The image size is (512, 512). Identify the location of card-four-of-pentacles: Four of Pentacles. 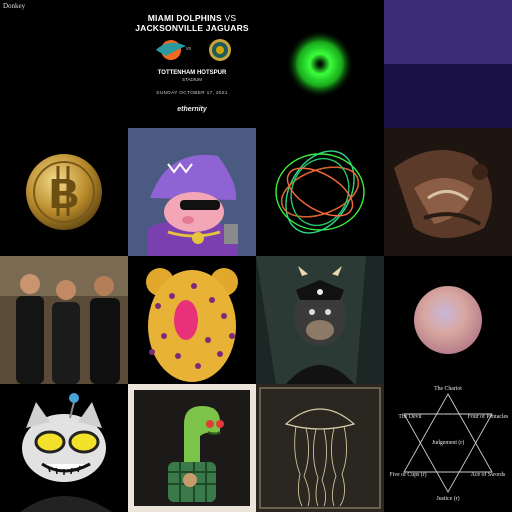
(488, 416).